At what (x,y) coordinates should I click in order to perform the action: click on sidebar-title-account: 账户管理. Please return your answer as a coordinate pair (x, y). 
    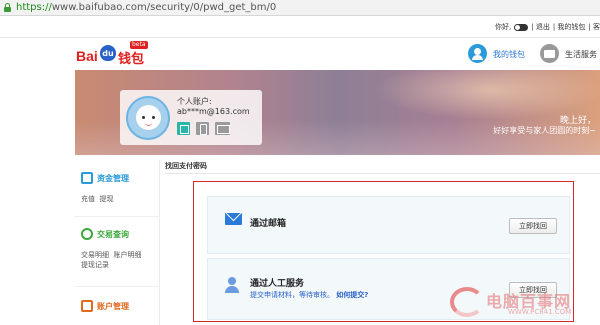
    Looking at the image, I should click on (113, 306).